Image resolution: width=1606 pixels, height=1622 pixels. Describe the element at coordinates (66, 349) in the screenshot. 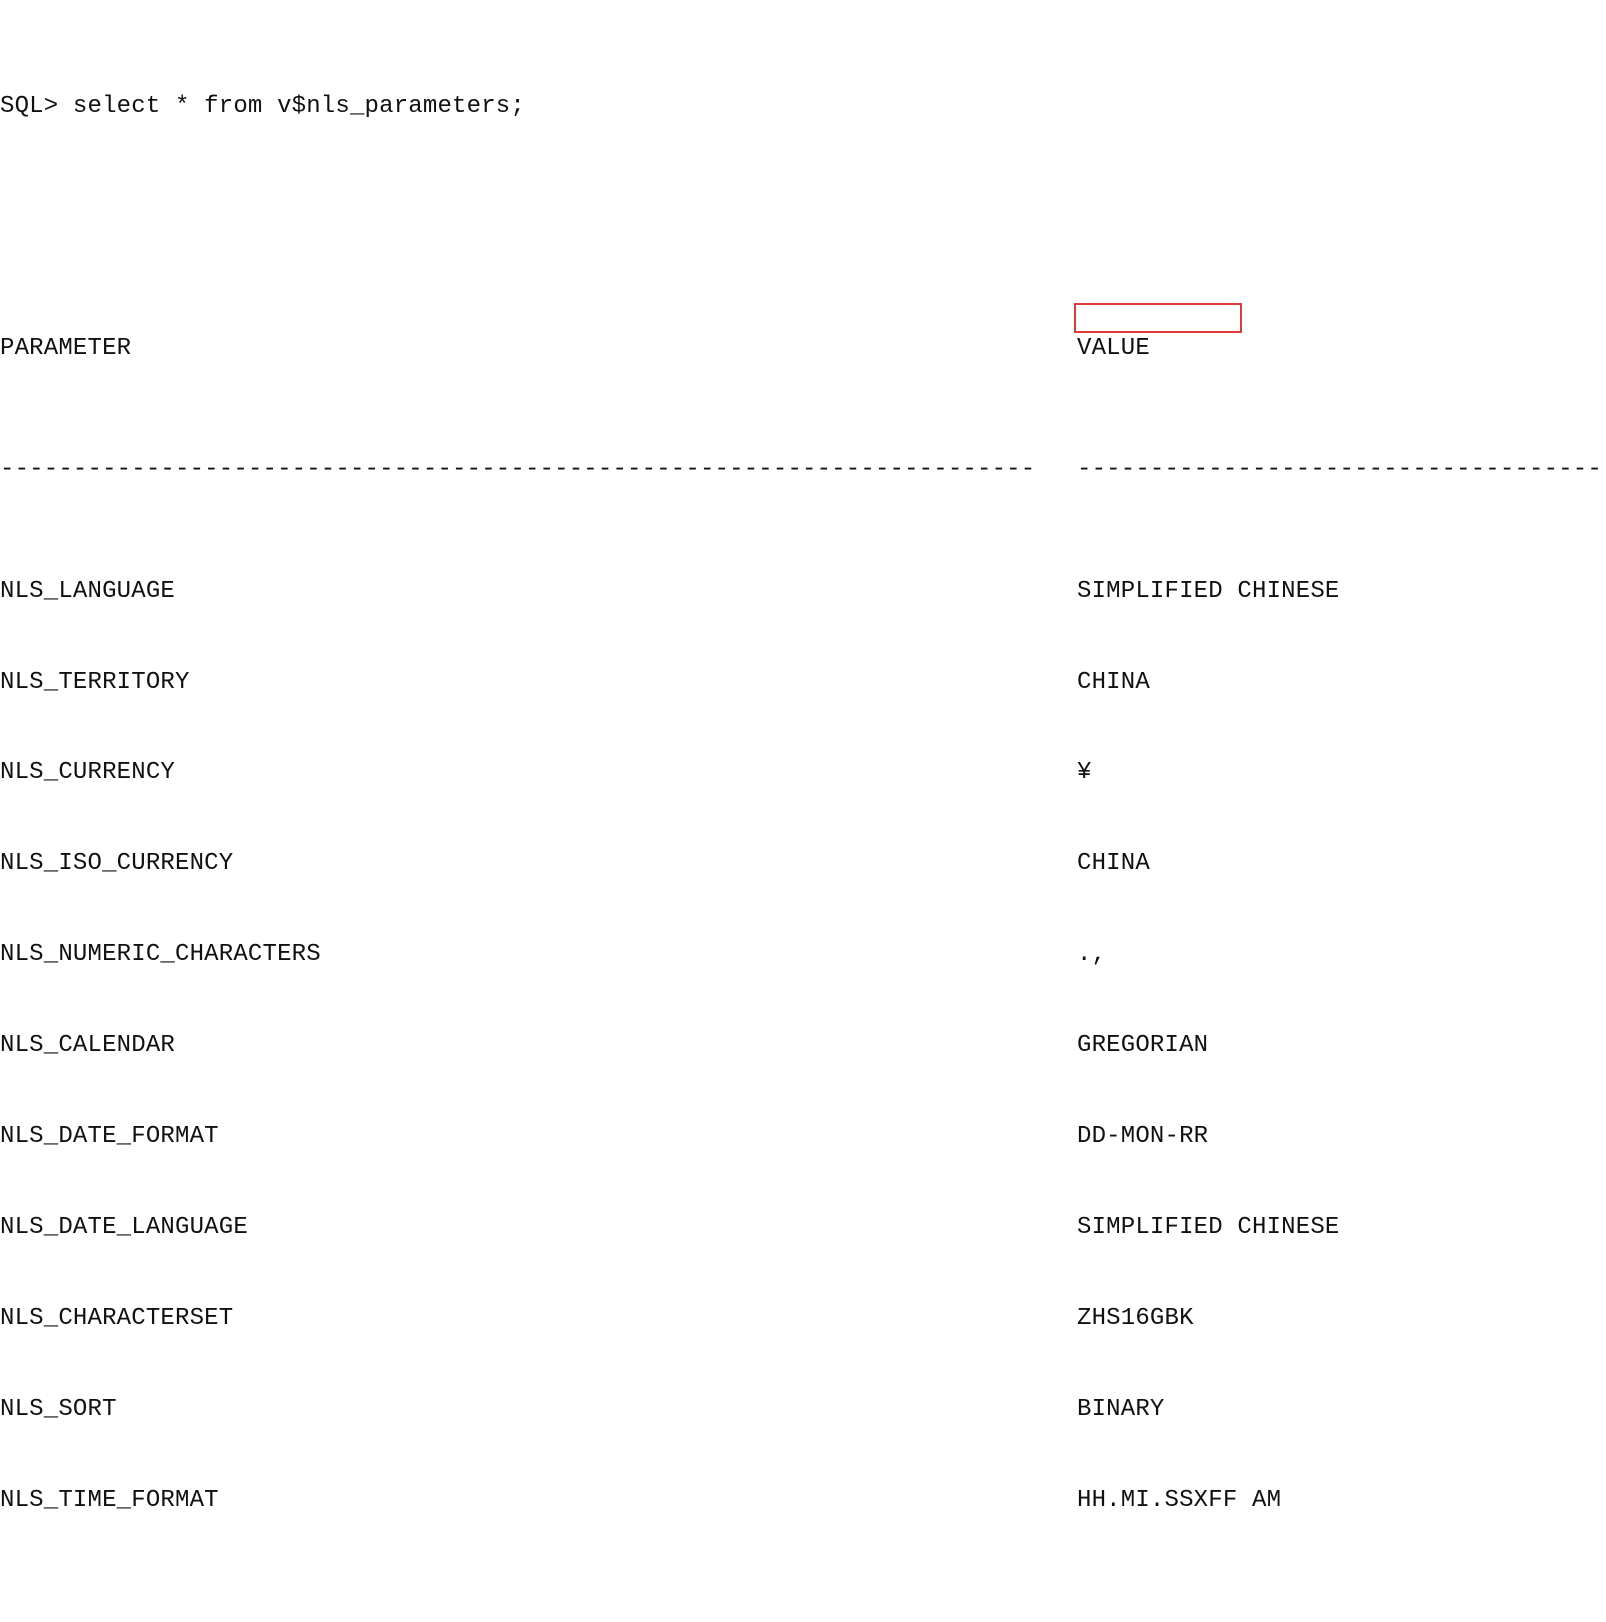

I see `header-parameter: PARAMETER` at that location.